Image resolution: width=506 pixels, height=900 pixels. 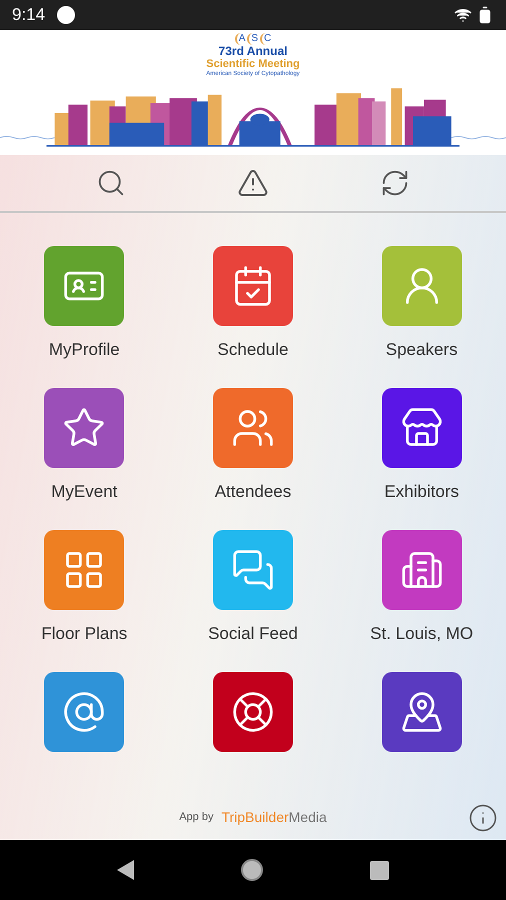 I want to click on wifi-icon, so click(x=463, y=15).